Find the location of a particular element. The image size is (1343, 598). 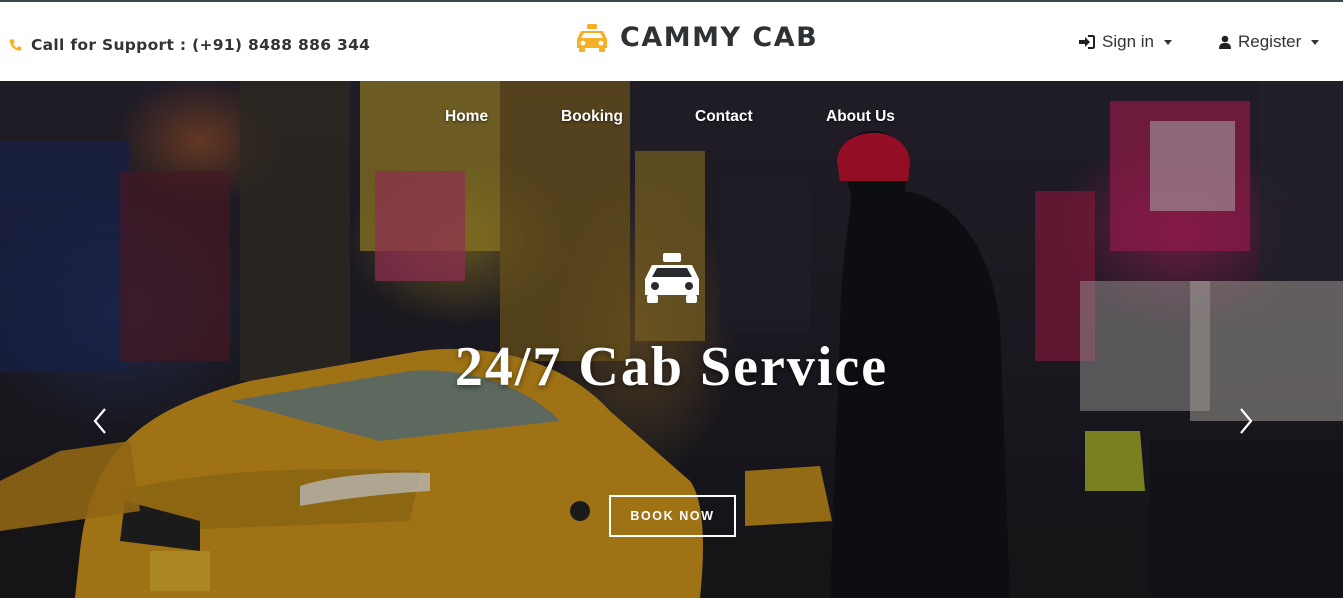

main-nav: Home Booking Contact About Us is located at coordinates (671, 120).